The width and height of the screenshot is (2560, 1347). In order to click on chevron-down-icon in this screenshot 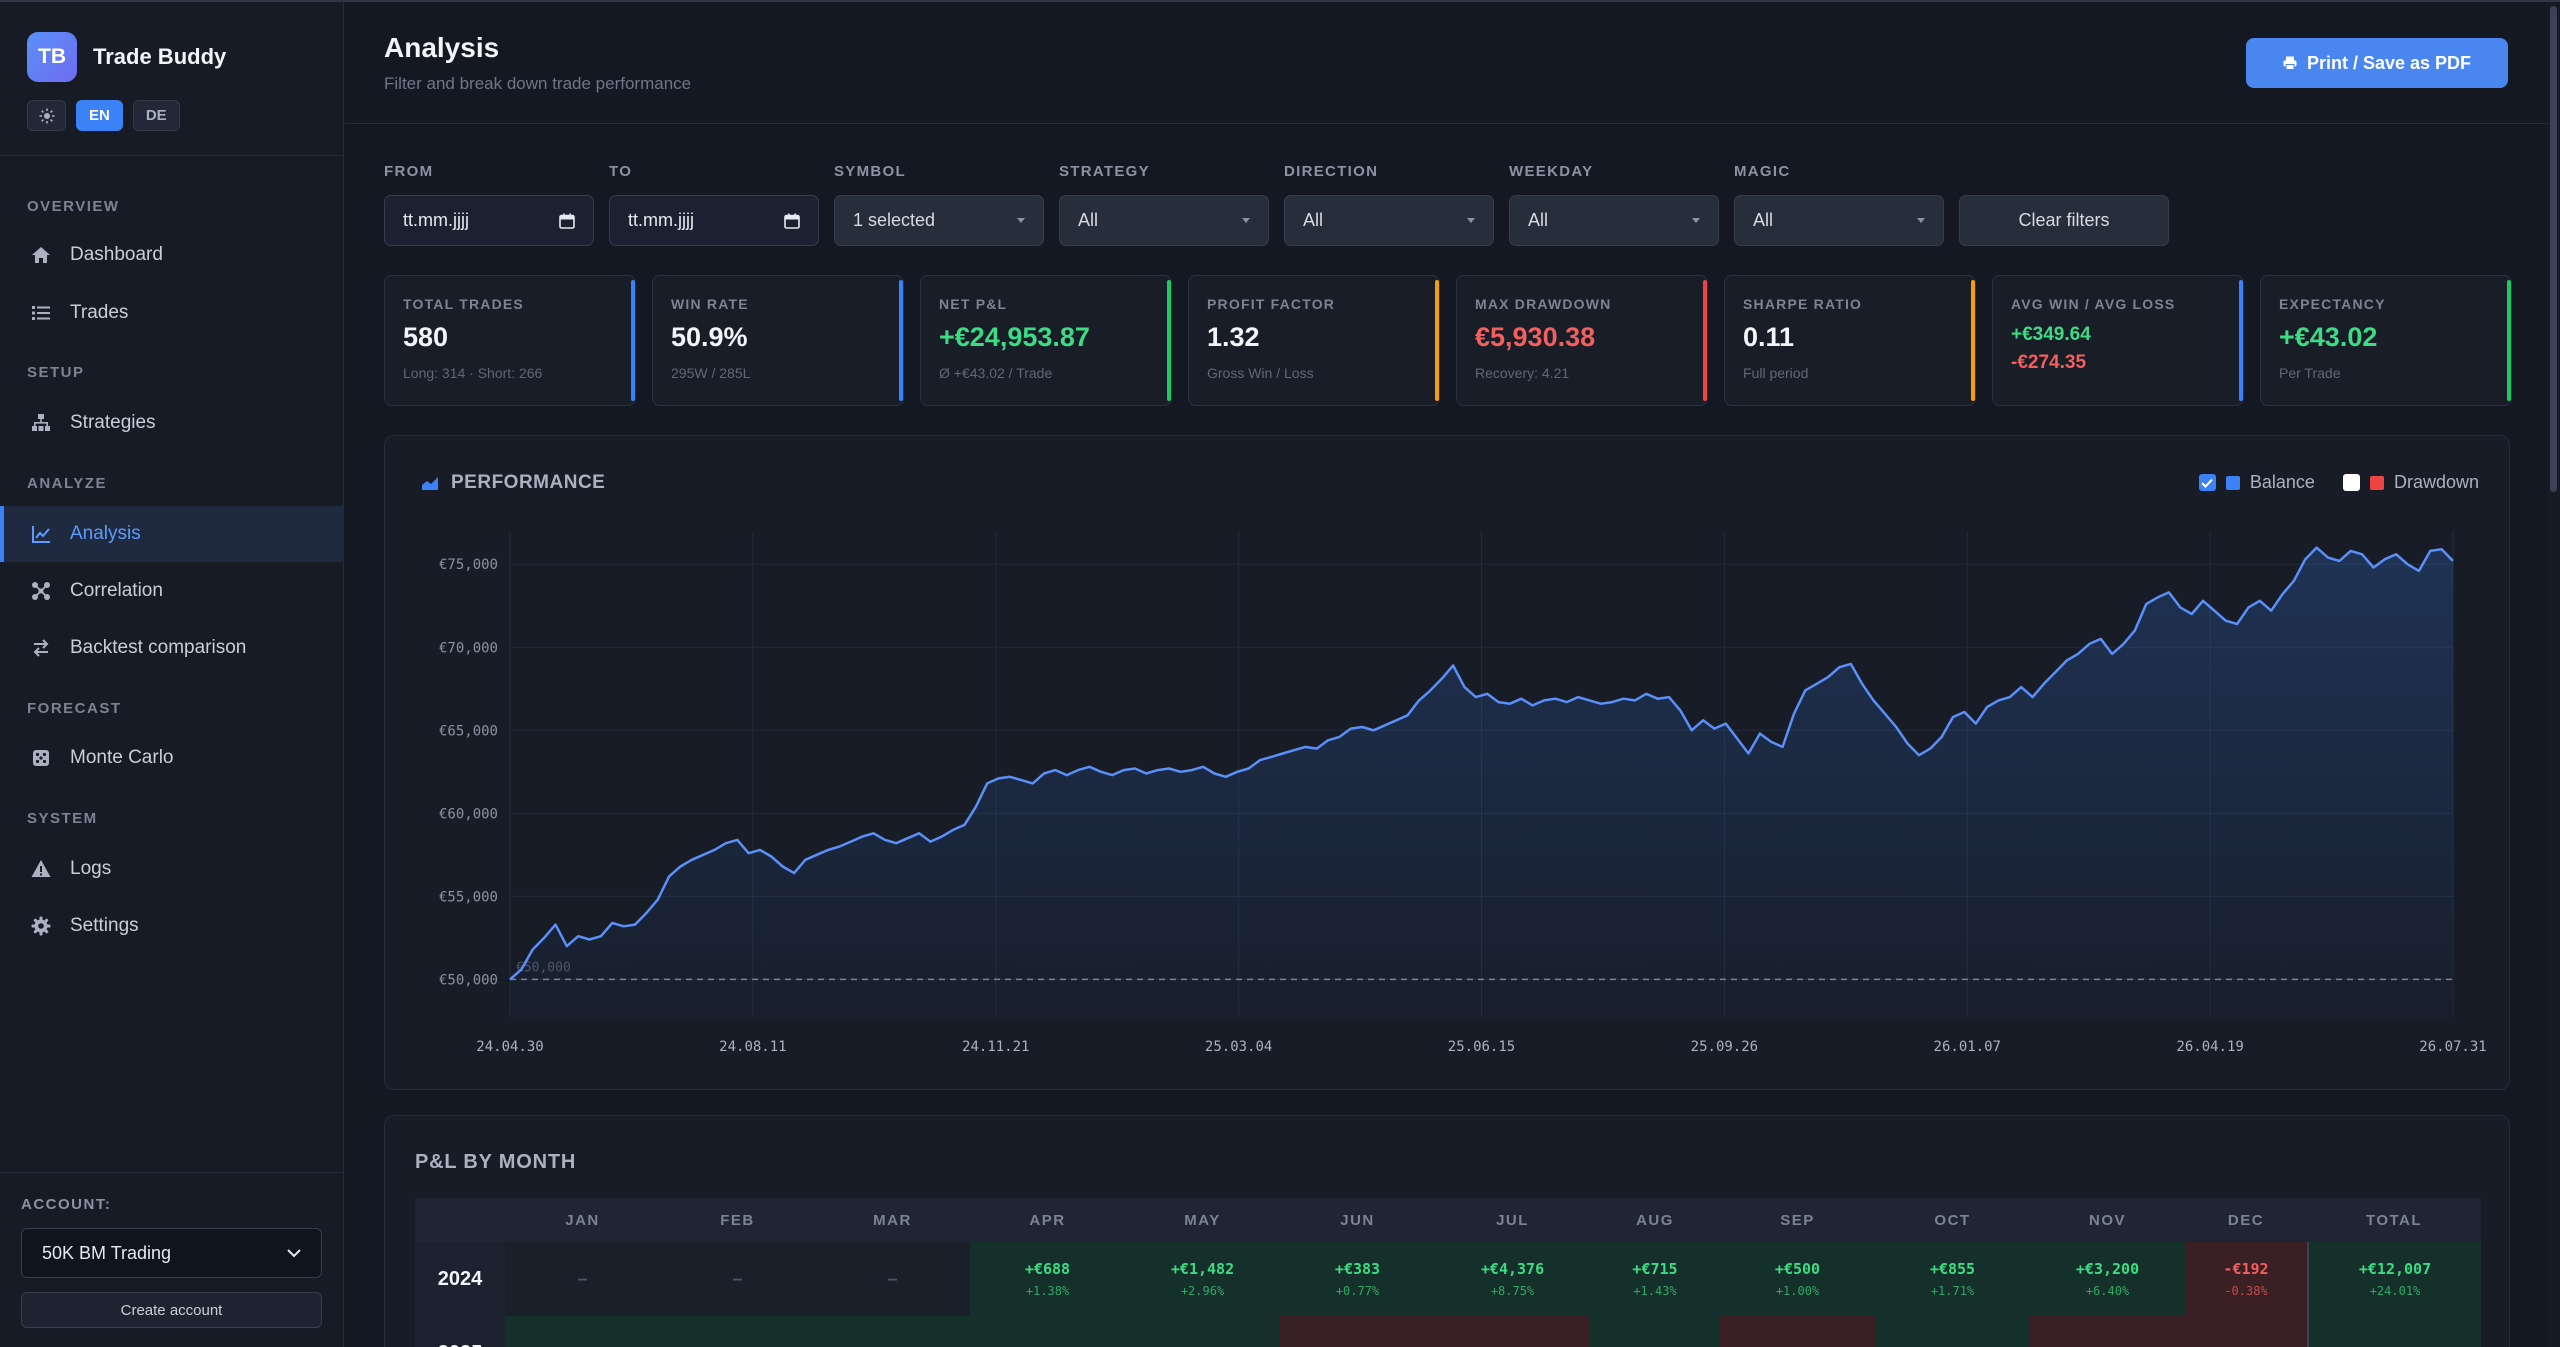, I will do `click(294, 1253)`.